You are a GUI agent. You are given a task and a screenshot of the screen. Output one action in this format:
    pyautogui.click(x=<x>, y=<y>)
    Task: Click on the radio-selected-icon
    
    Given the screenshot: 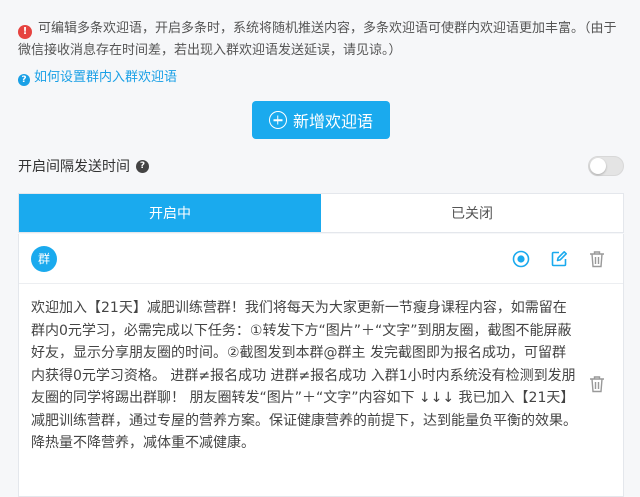 What is the action you would take?
    pyautogui.click(x=521, y=259)
    